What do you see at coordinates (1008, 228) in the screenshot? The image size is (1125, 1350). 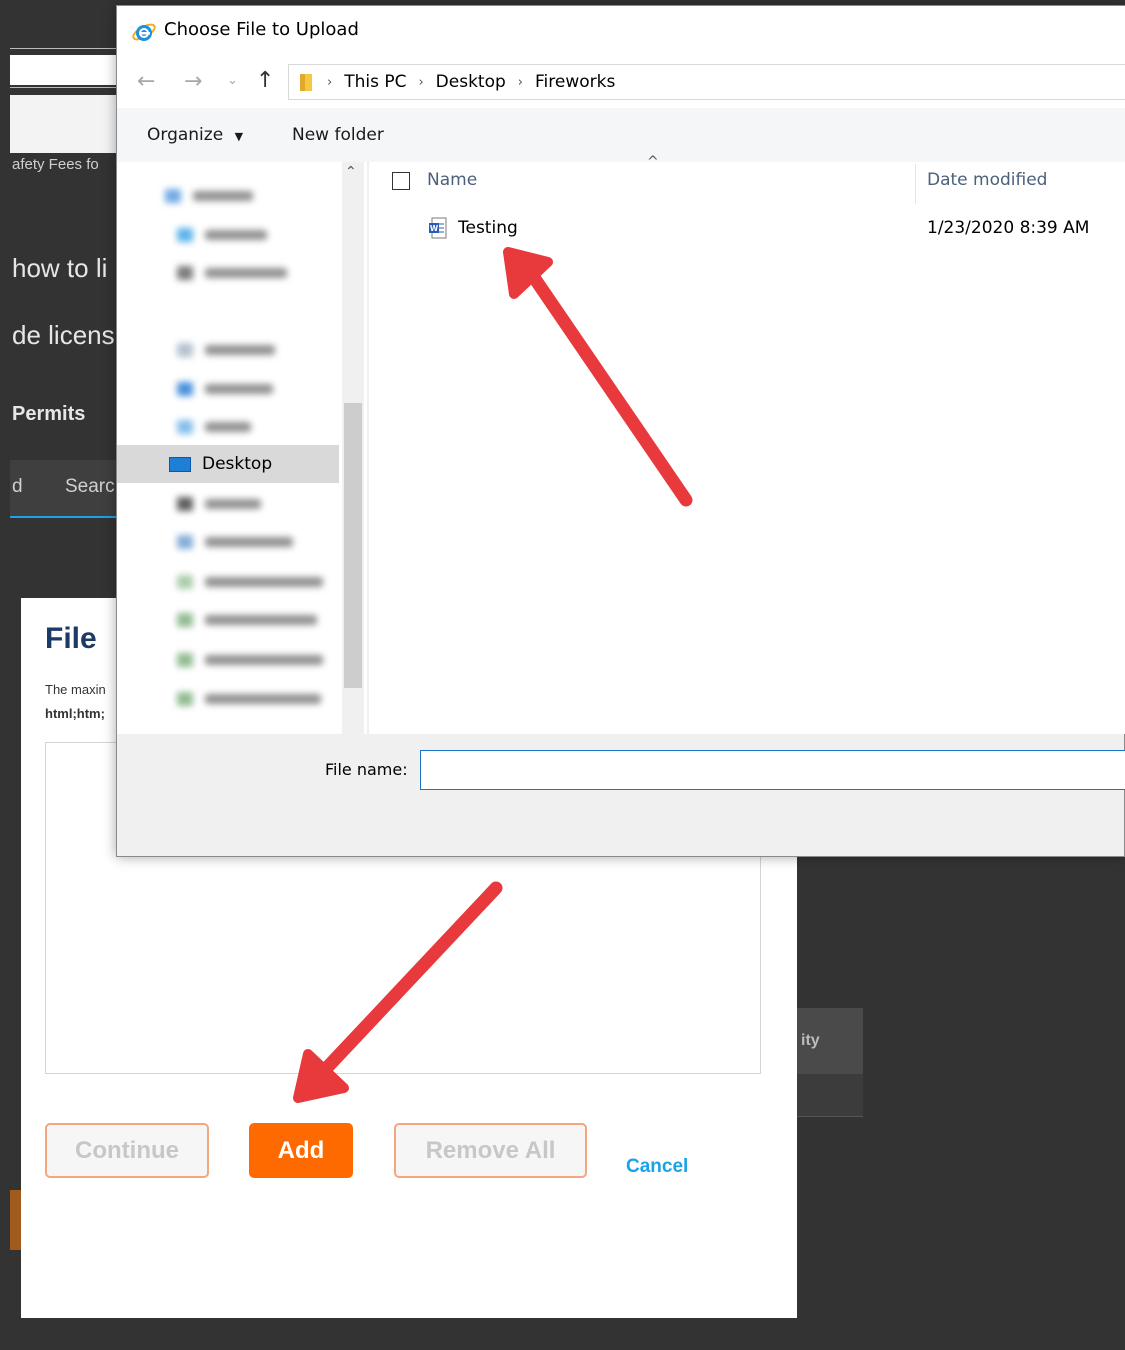 I see `file-item-testing-date: 1/23/2020 8:39 AM` at bounding box center [1008, 228].